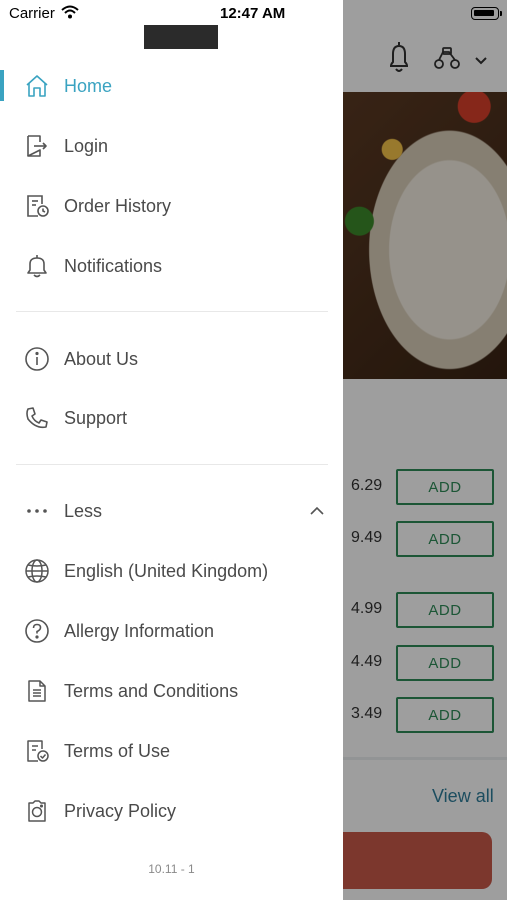 The width and height of the screenshot is (507, 900). I want to click on menu-label: Privacy Policy, so click(120, 810).